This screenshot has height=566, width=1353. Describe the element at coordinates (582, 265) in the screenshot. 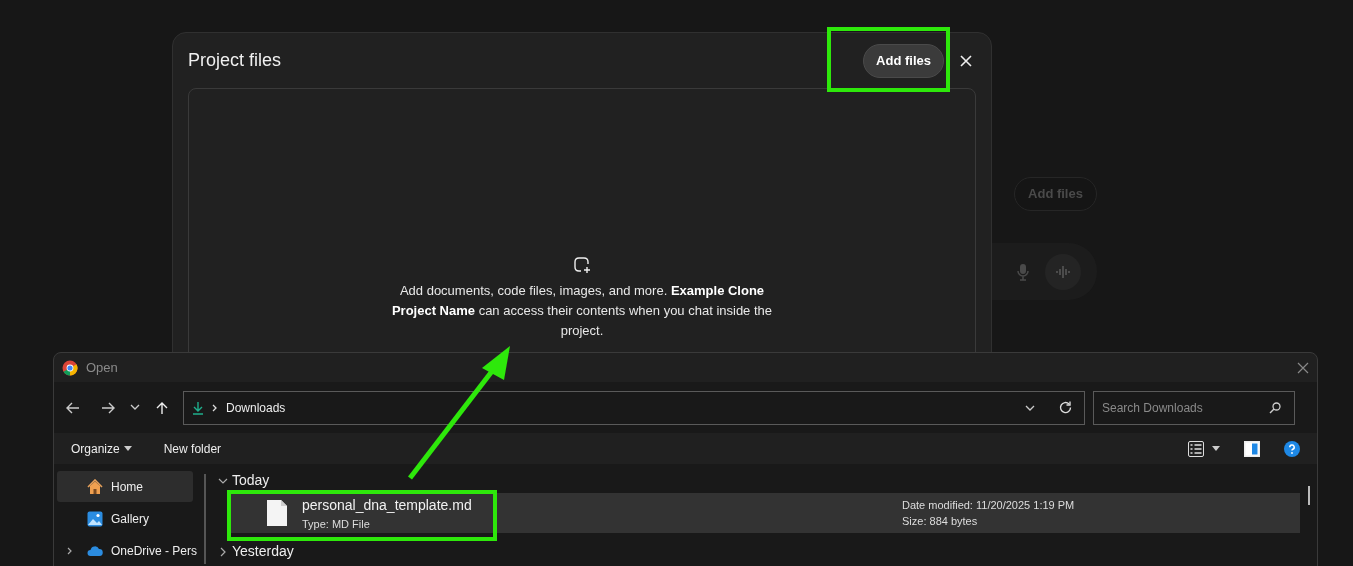

I see `add-file-icon` at that location.